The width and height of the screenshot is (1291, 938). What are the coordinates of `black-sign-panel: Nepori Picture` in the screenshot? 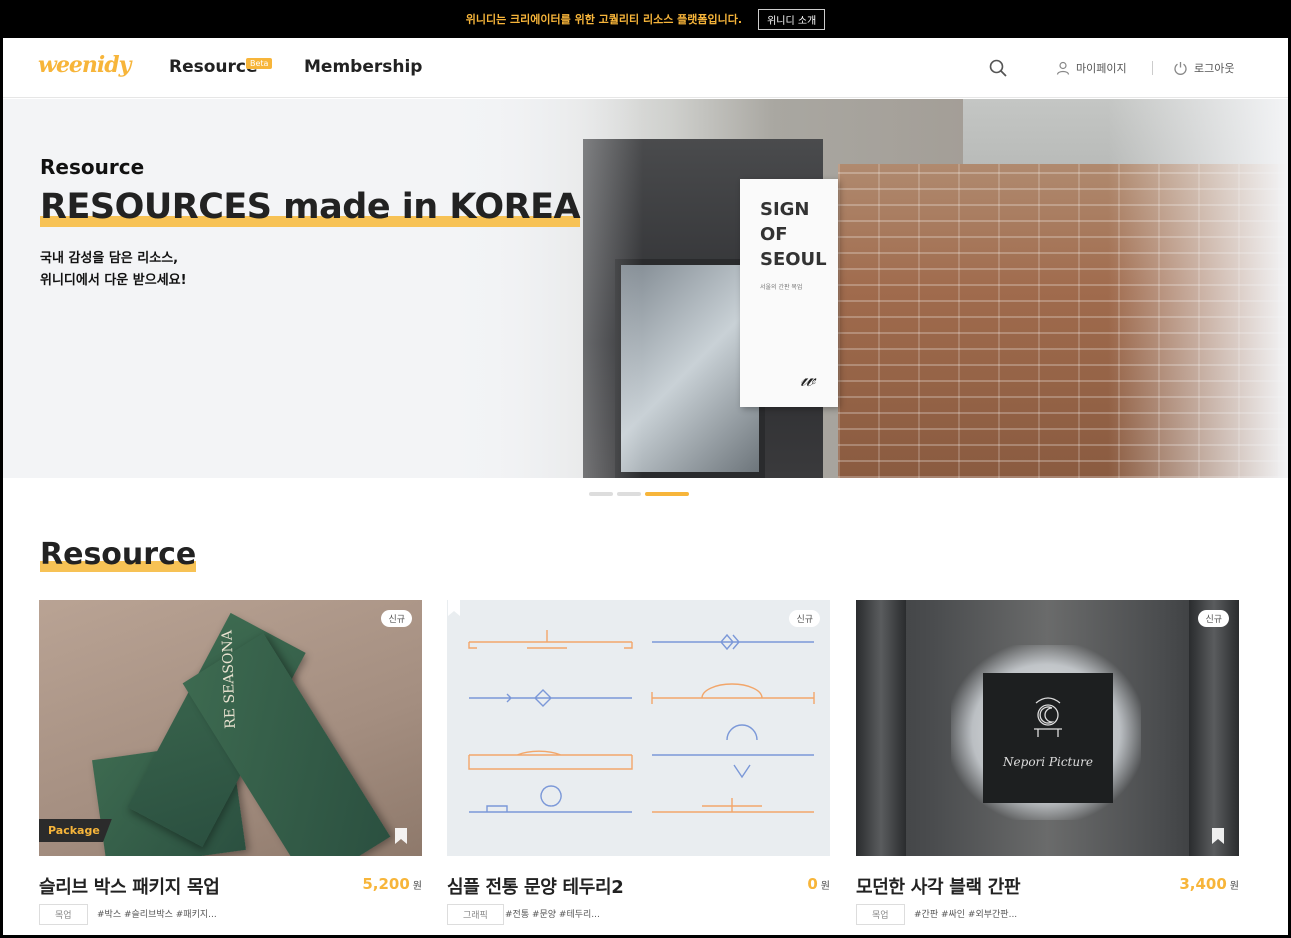 It's located at (1048, 738).